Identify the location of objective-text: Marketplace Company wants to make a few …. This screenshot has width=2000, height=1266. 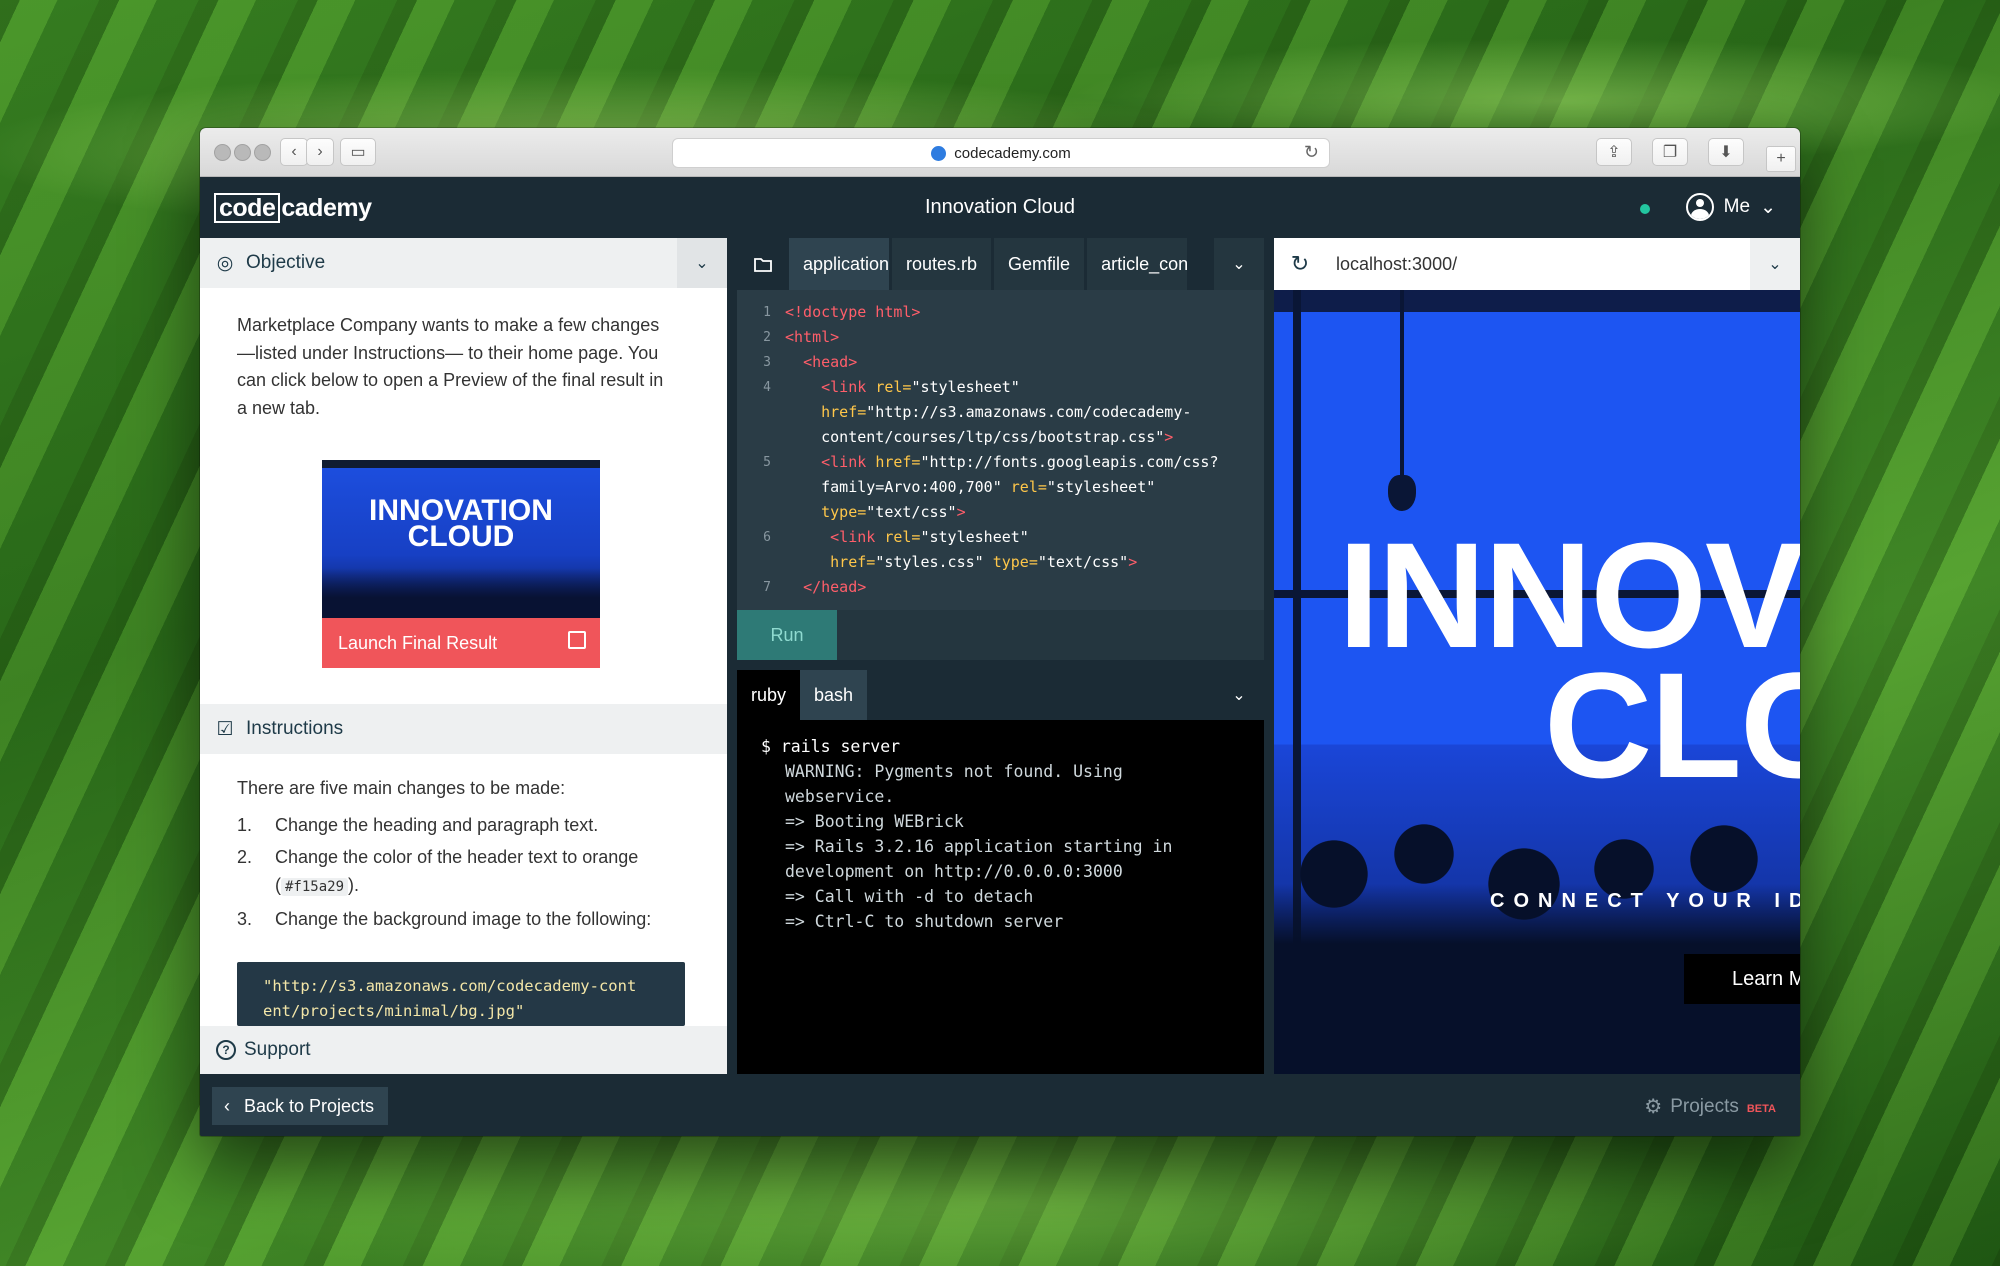
(450, 366).